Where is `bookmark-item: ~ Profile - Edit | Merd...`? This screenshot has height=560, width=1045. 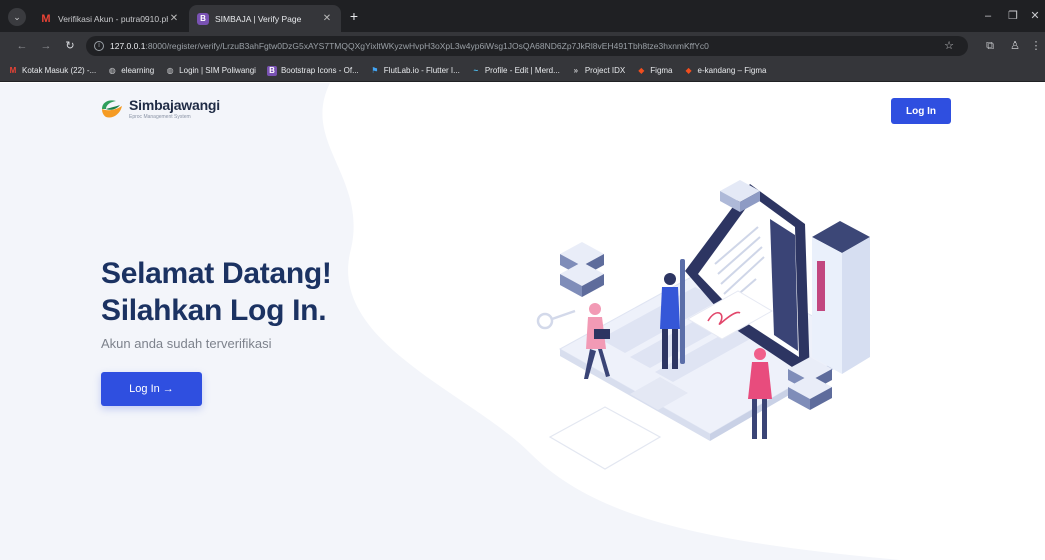 bookmark-item: ~ Profile - Edit | Merd... is located at coordinates (515, 70).